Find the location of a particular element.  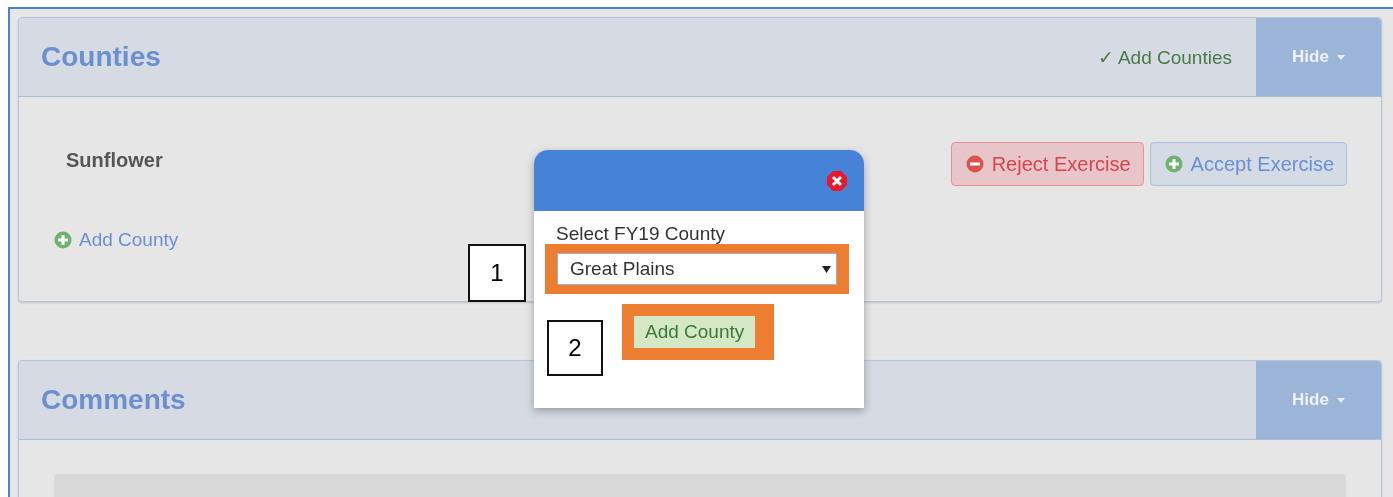

accept-button: Accept Exercise is located at coordinates (1248, 164).